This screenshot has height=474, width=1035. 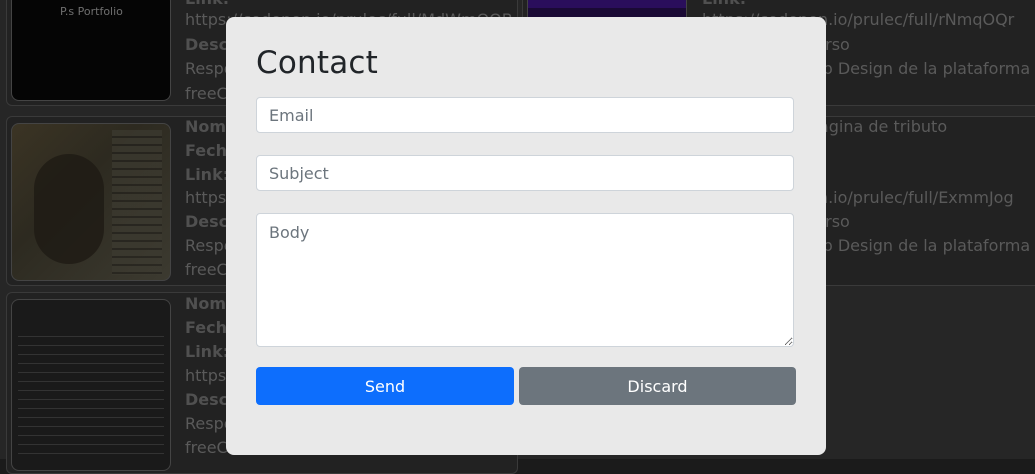 I want to click on thumbnail-caption: P.s Portfolio, so click(x=91, y=11).